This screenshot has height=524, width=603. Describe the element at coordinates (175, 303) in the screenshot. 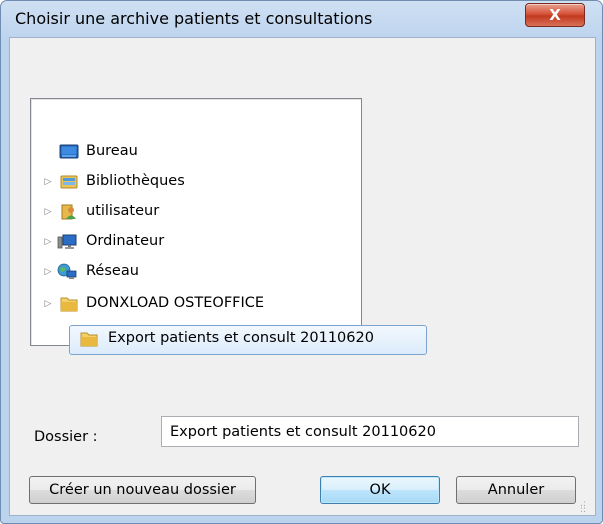

I see `tree-item-label: DONXLOAD OSTEOFFICE` at that location.